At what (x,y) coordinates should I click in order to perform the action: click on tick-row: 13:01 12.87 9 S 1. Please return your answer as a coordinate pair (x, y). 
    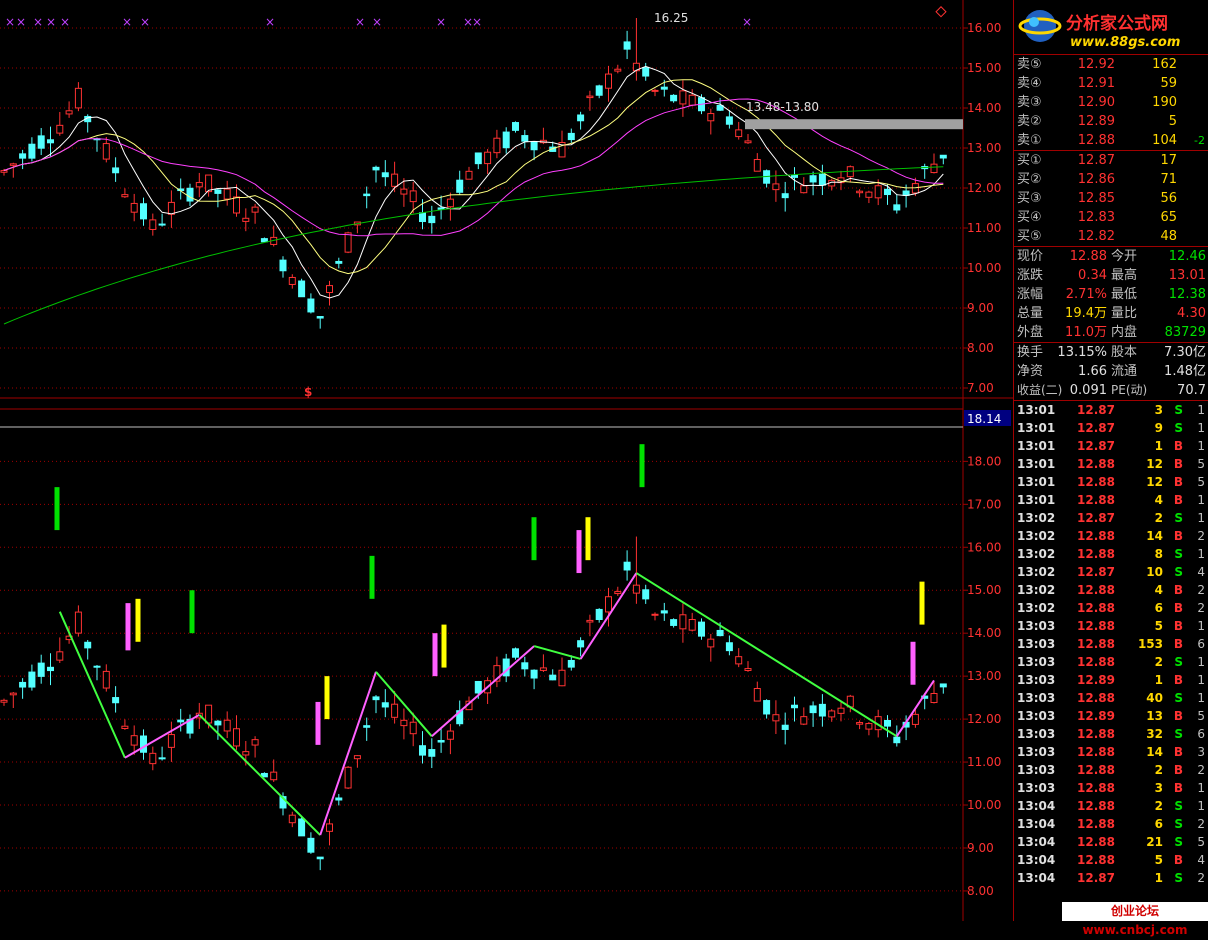
    Looking at the image, I should click on (1111, 428).